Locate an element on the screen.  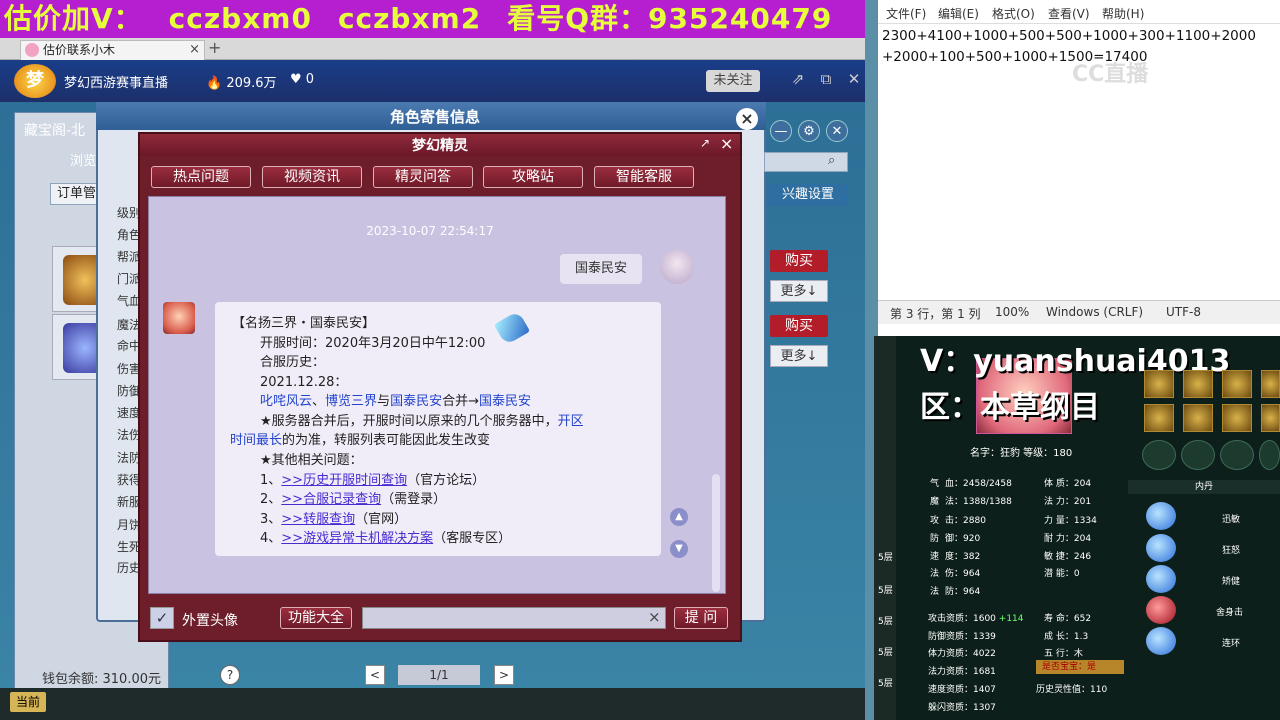
stat-value: 血：2458/2458 is located at coordinates (978, 484).